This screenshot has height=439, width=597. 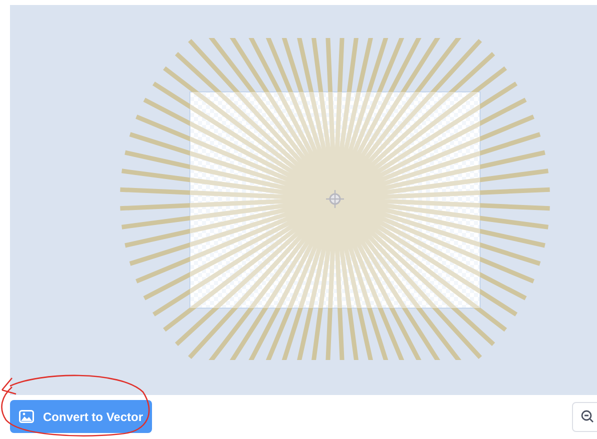 What do you see at coordinates (587, 416) in the screenshot?
I see `zoom-out-icon` at bounding box center [587, 416].